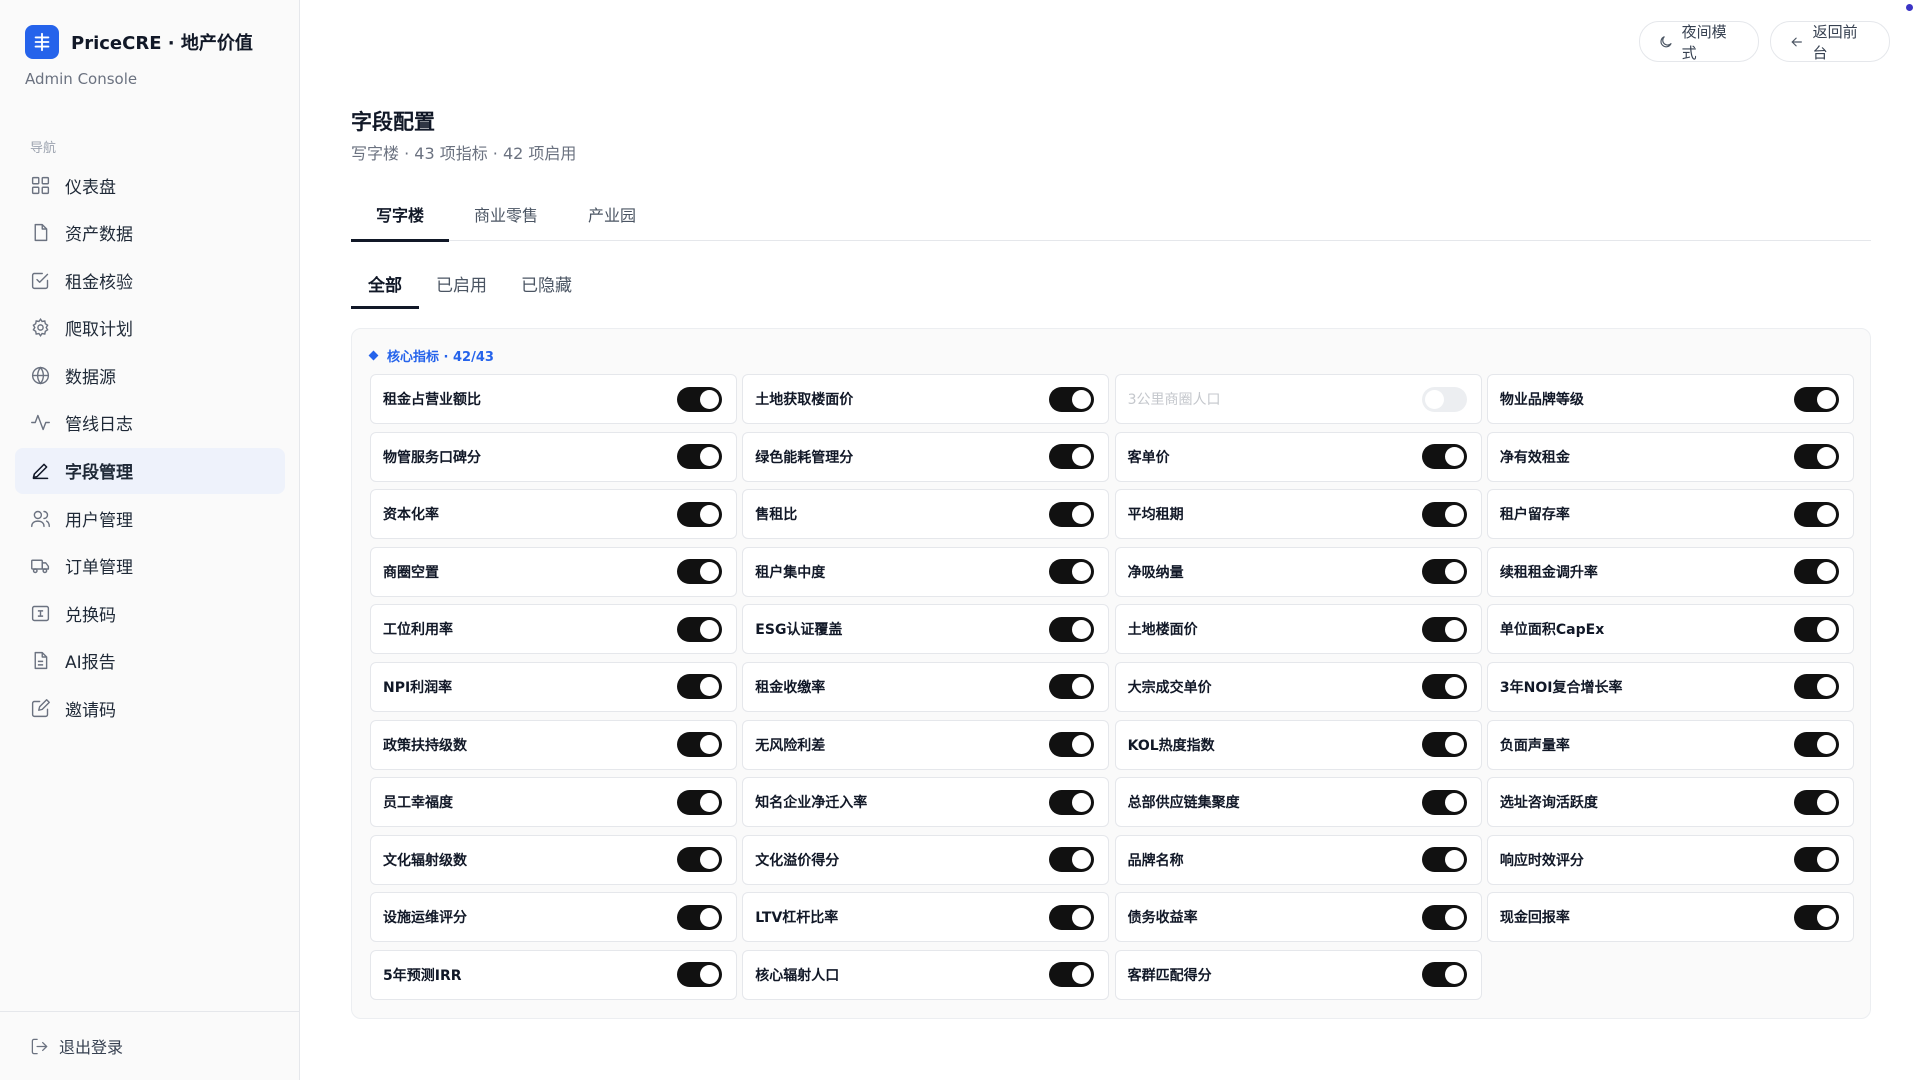 This screenshot has height=1080, width=1920. Describe the element at coordinates (40, 375) in the screenshot. I see `globe-icon` at that location.